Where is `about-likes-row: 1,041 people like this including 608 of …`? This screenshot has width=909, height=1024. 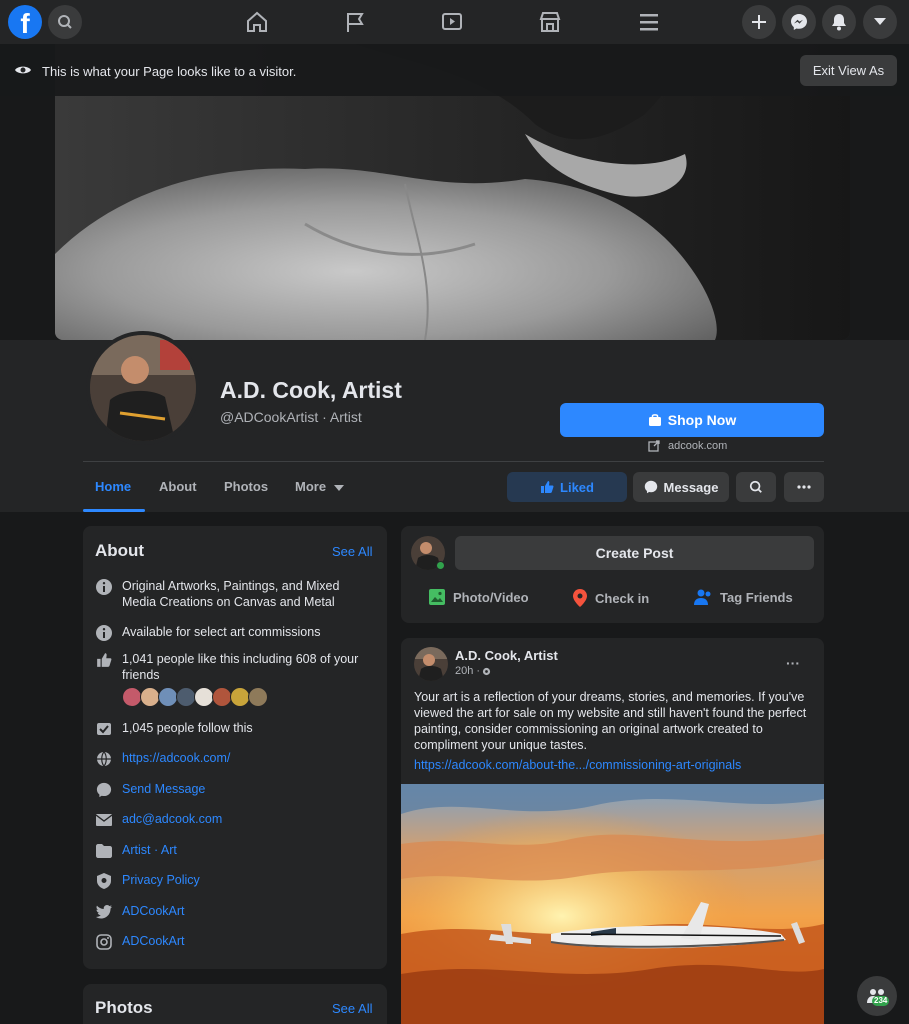
about-likes-row: 1,041 people like this including 608 of … is located at coordinates (235, 667).